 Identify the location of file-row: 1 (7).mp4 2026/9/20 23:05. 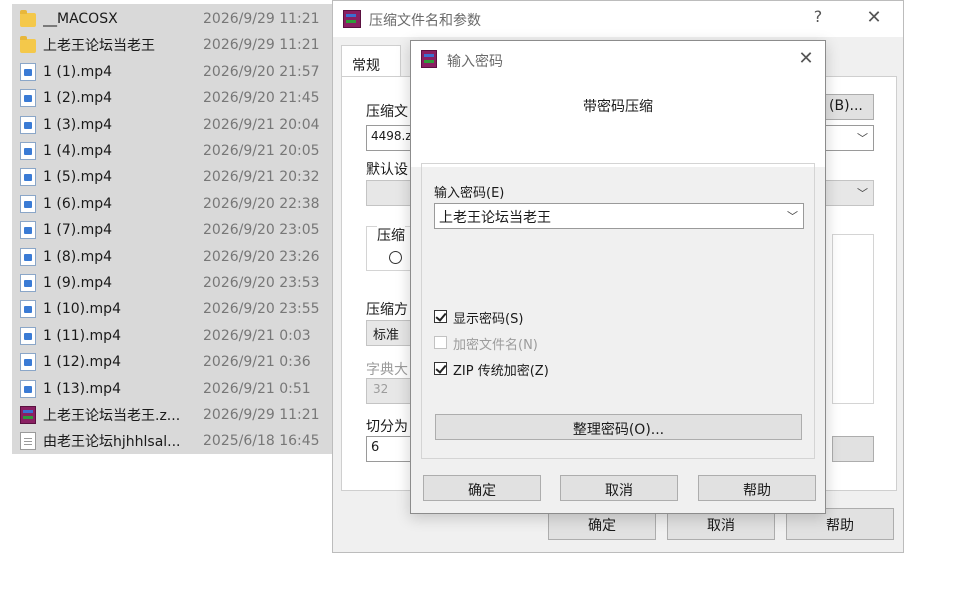
(172, 230).